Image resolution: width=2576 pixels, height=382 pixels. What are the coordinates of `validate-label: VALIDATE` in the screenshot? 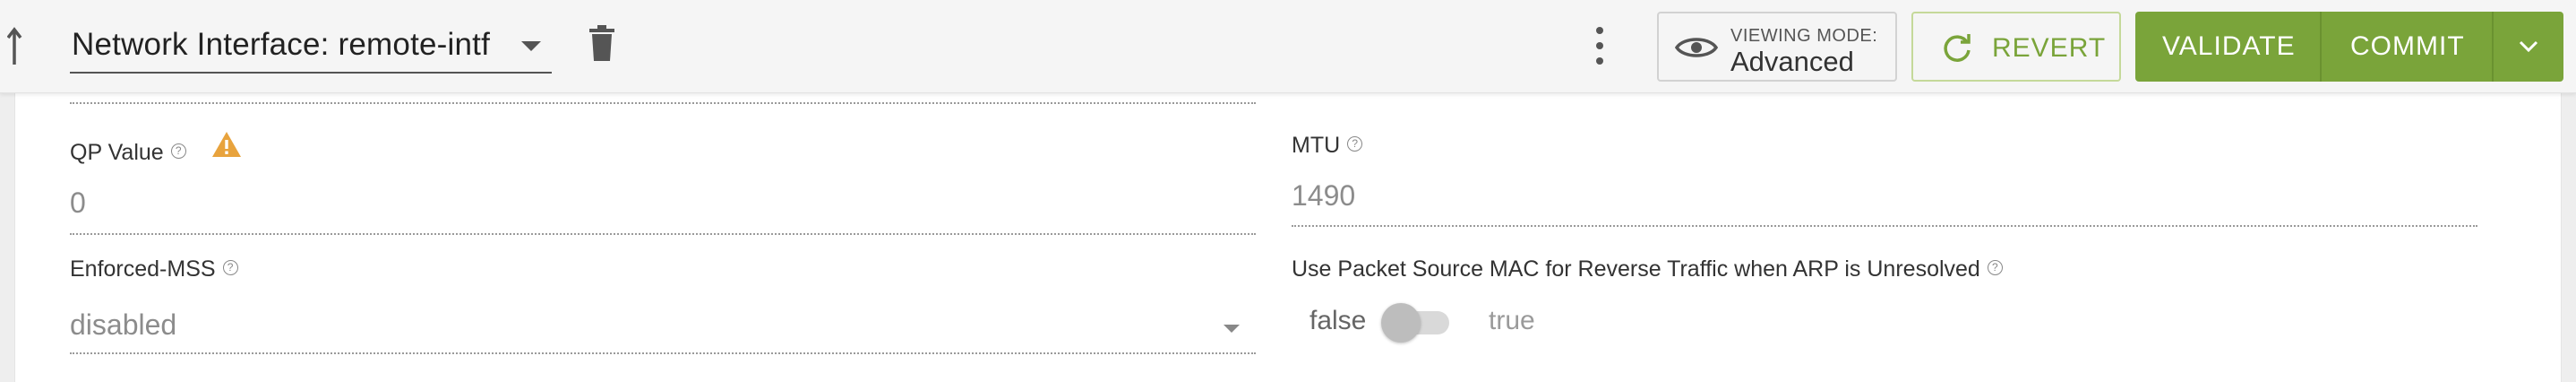 It's located at (2229, 46).